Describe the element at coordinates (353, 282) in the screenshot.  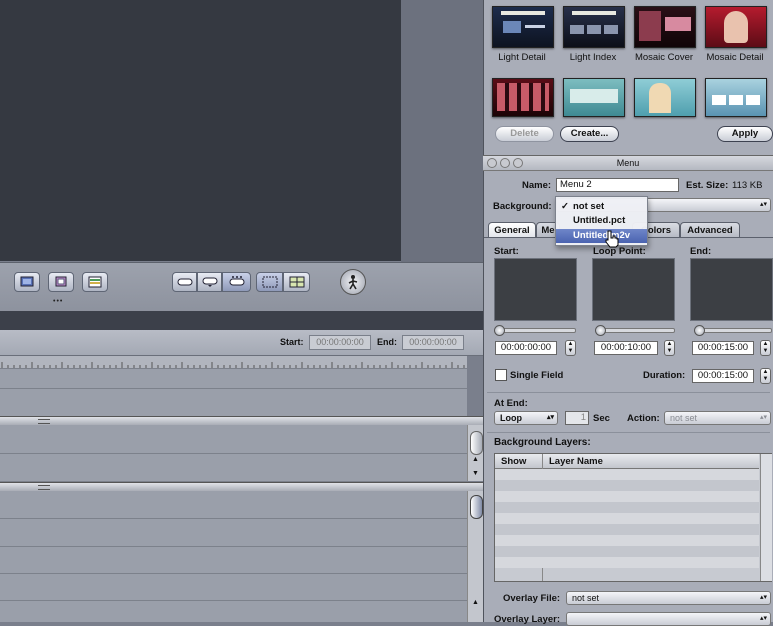
I see `simulator-button` at that location.